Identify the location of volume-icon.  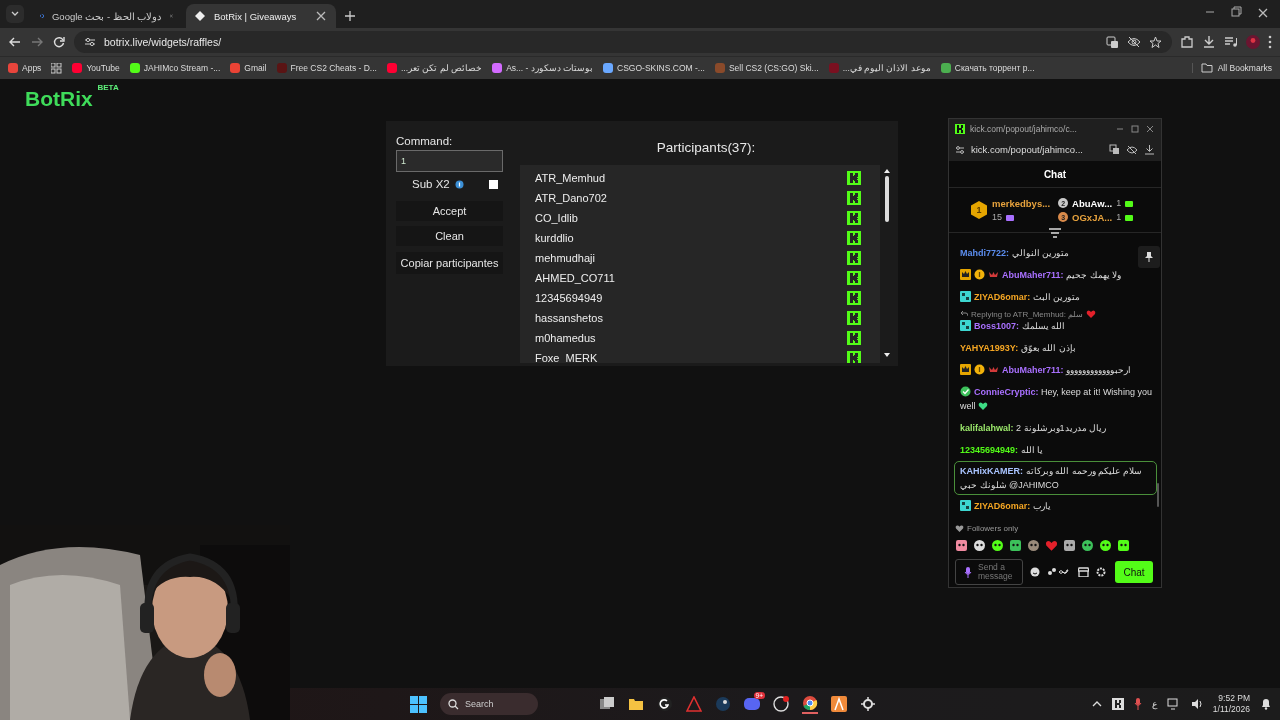
(1196, 704).